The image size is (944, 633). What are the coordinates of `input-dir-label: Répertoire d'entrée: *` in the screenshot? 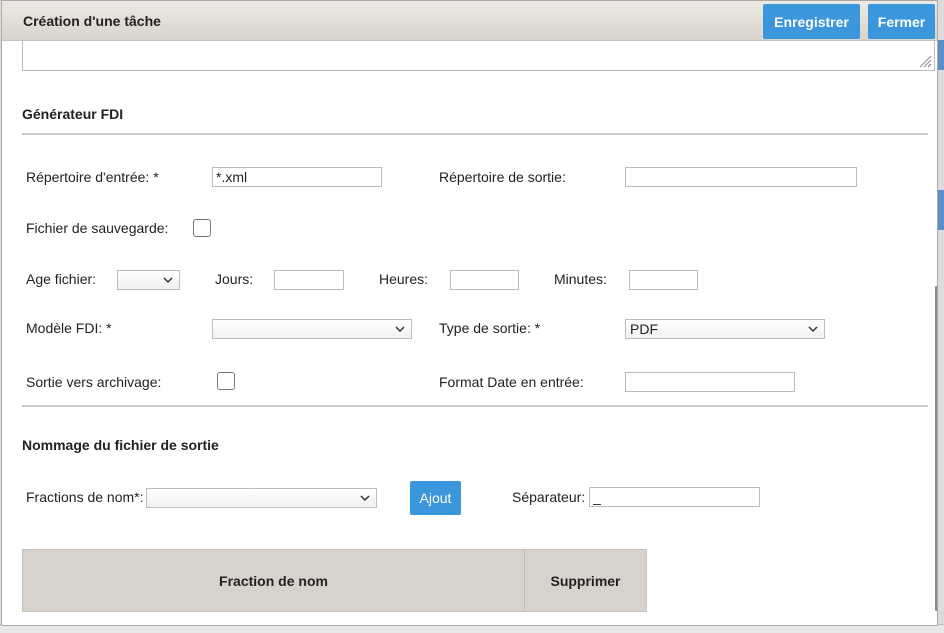 It's located at (92, 177).